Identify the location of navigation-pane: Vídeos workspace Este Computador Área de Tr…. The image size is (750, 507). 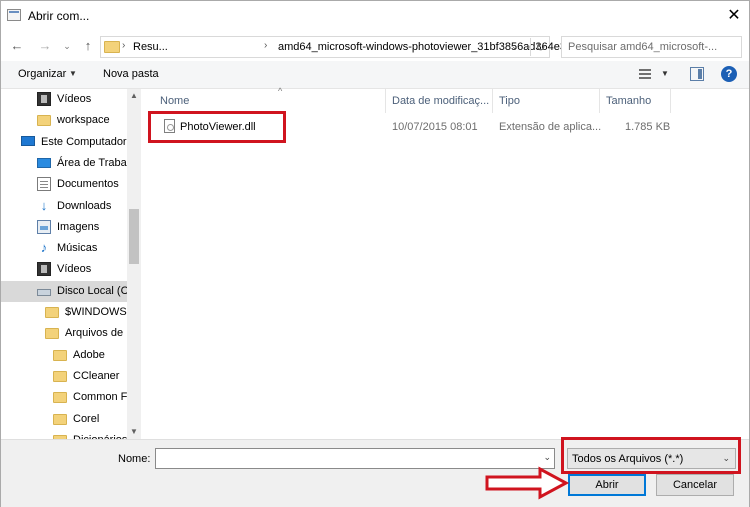
(71, 264).